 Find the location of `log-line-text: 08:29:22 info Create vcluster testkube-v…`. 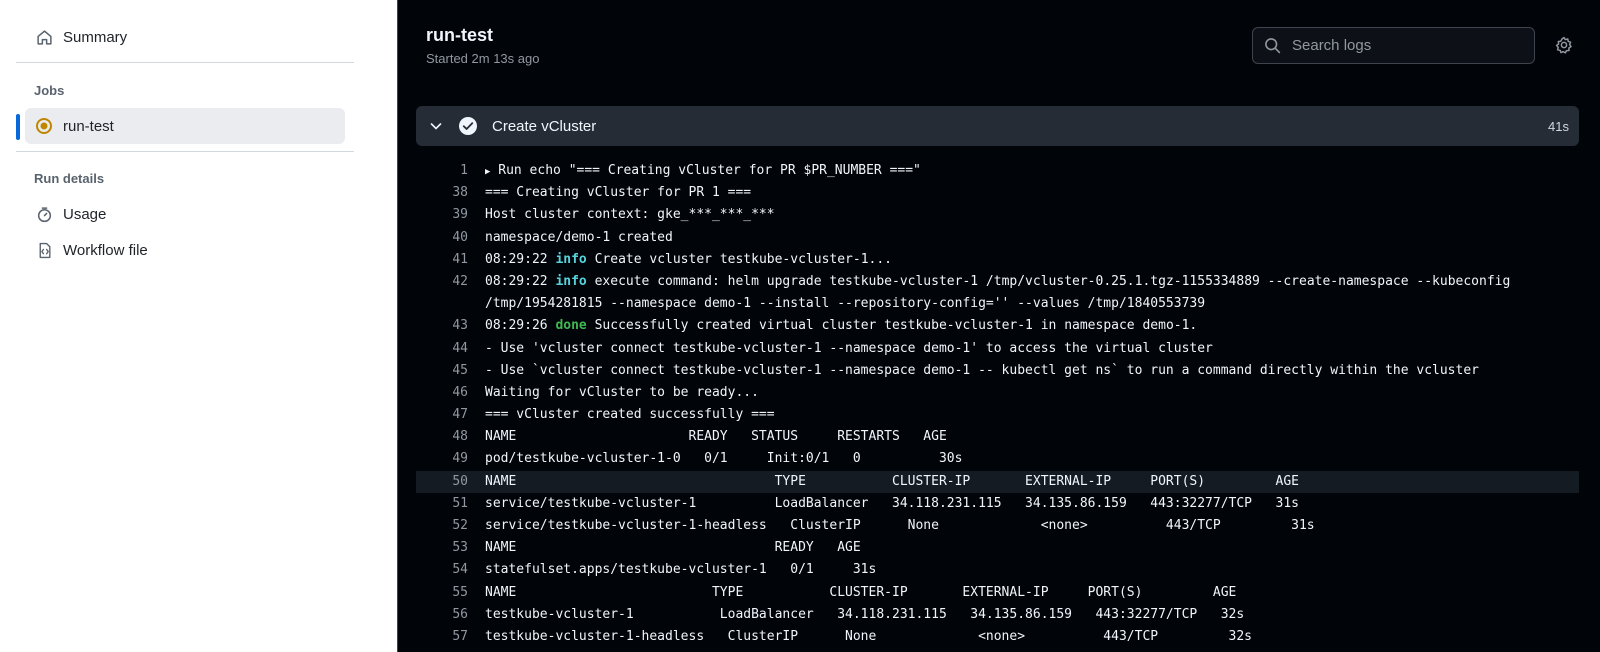

log-line-text: 08:29:22 info Create vcluster testkube-v… is located at coordinates (688, 260).